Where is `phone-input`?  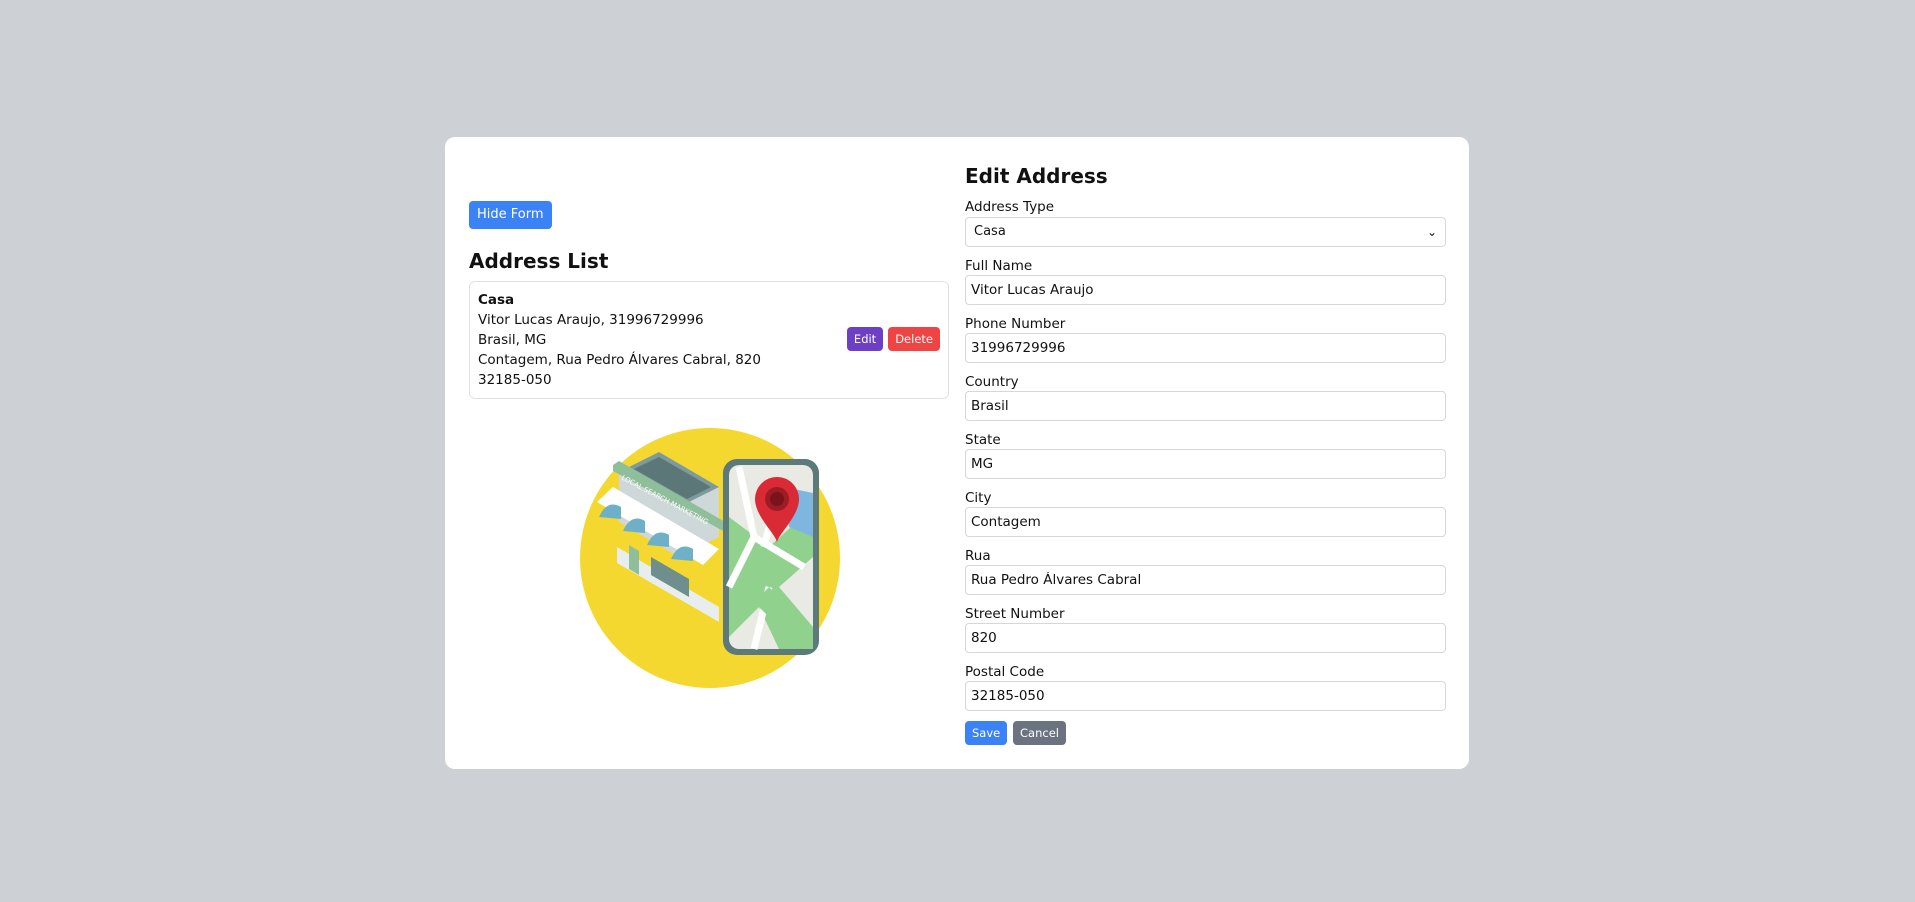
phone-input is located at coordinates (1205, 348).